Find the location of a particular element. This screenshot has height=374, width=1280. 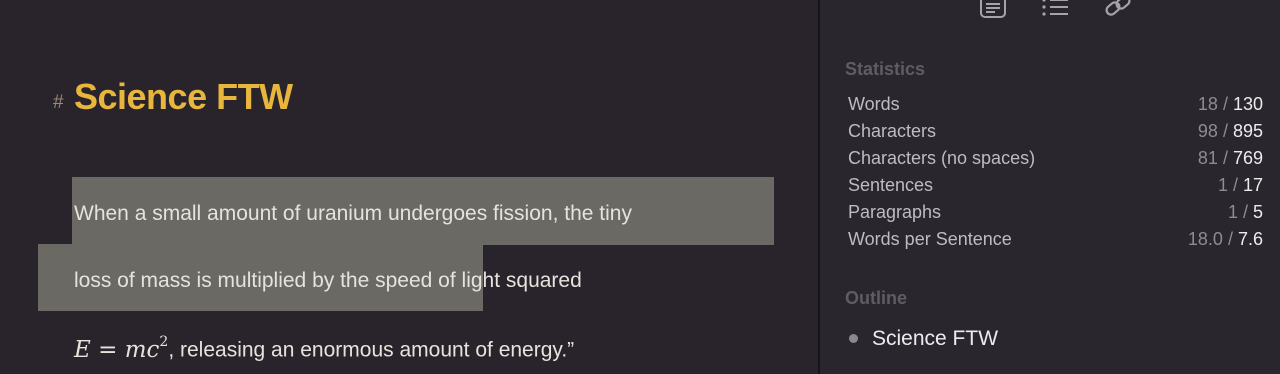

stat-label: Paragraphs is located at coordinates (895, 212).